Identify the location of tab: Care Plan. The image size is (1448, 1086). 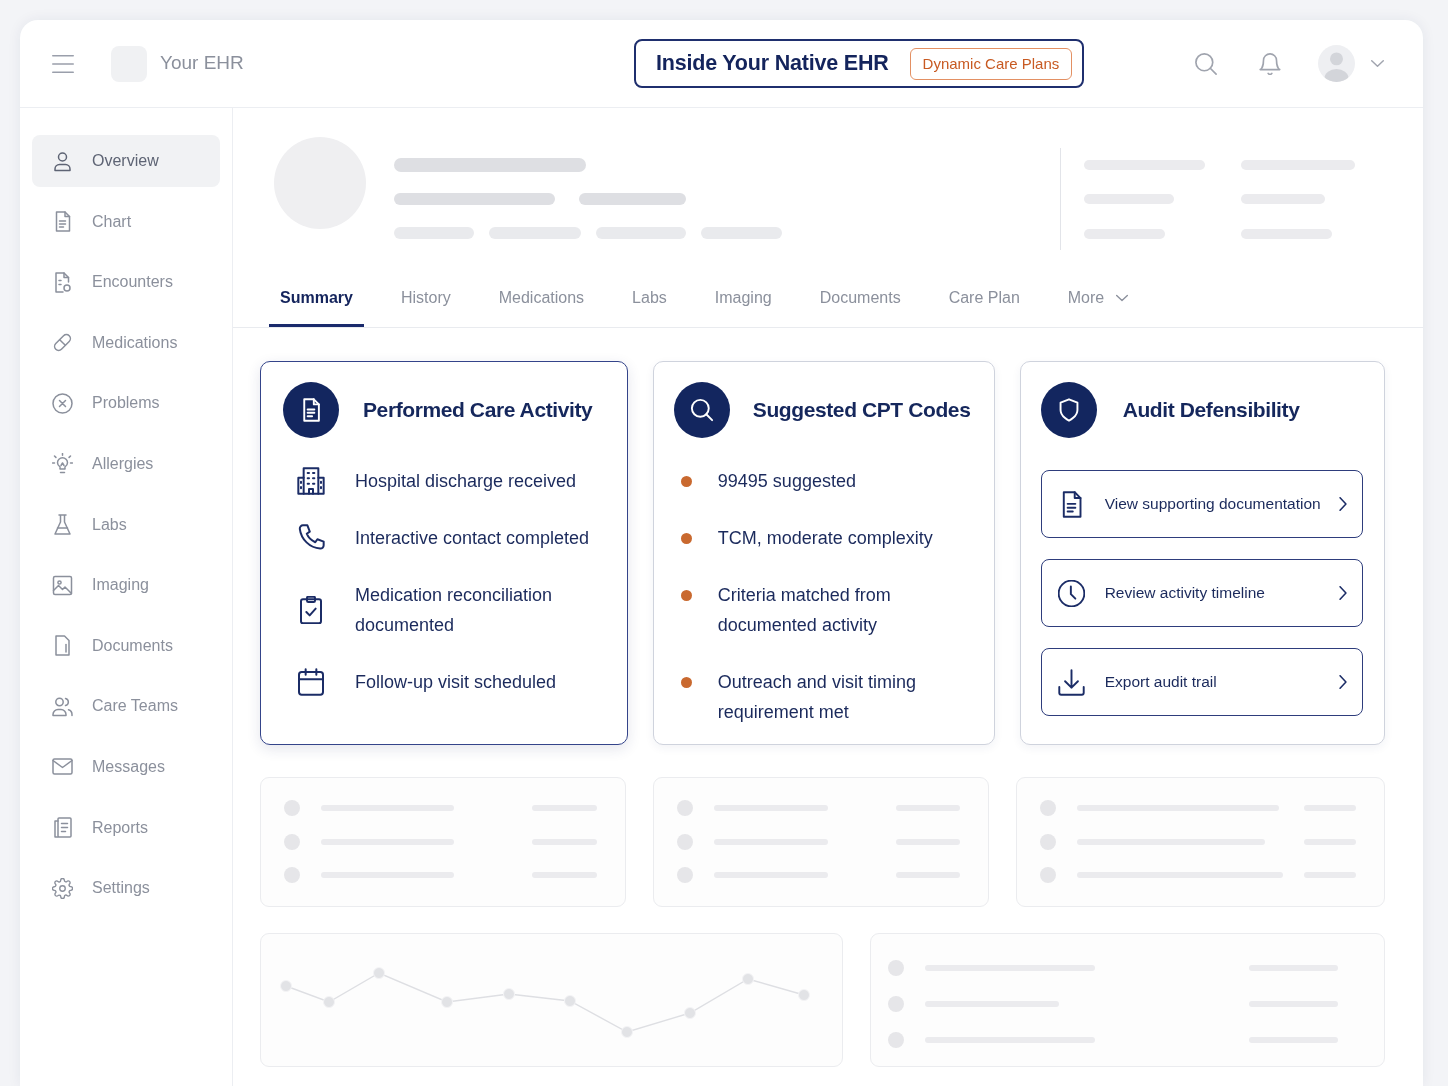
(984, 299).